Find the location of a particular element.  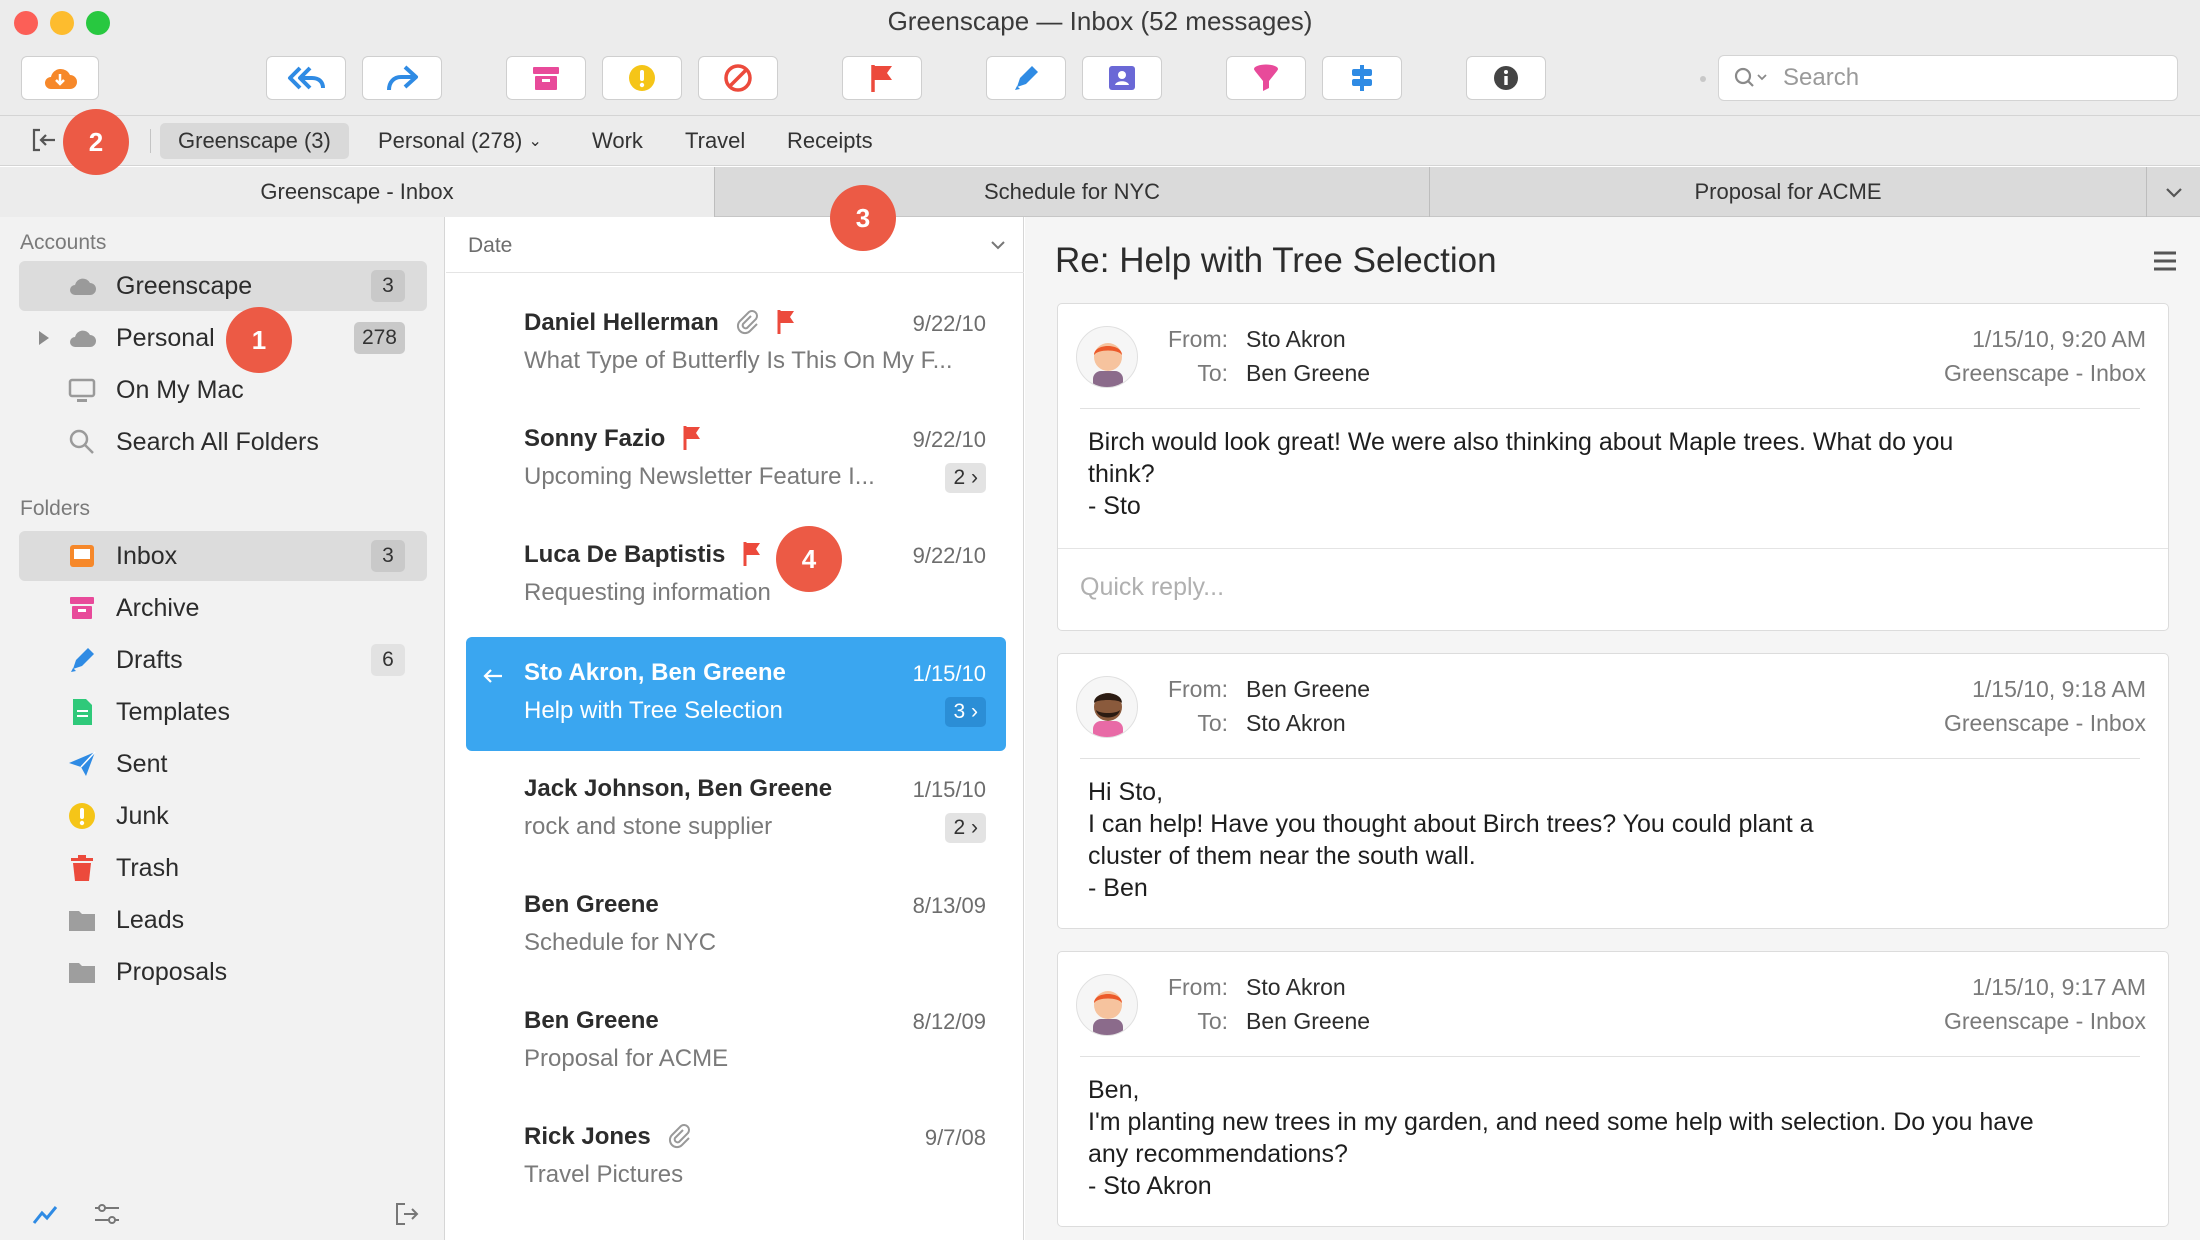

message-row: Ben Greene Schedule for NYC 8/13/09 is located at coordinates (736, 926).